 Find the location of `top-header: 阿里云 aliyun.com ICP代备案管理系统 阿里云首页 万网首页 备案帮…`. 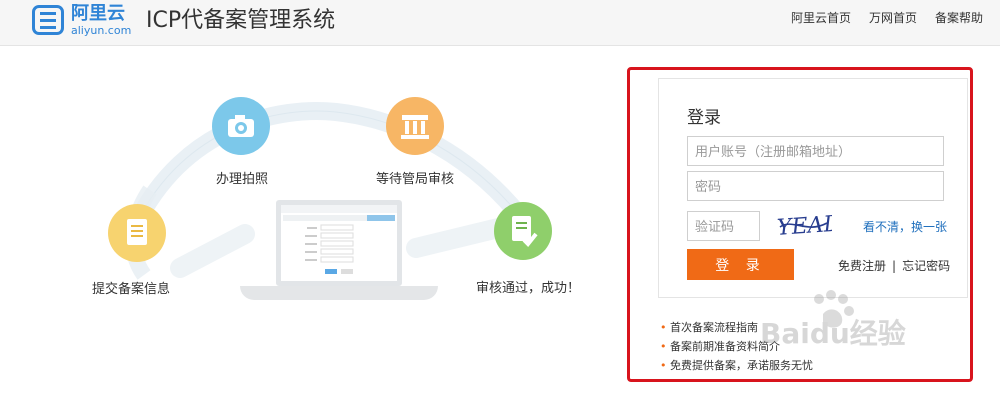

top-header: 阿里云 aliyun.com ICP代备案管理系统 阿里云首页 万网首页 备案帮… is located at coordinates (500, 23).